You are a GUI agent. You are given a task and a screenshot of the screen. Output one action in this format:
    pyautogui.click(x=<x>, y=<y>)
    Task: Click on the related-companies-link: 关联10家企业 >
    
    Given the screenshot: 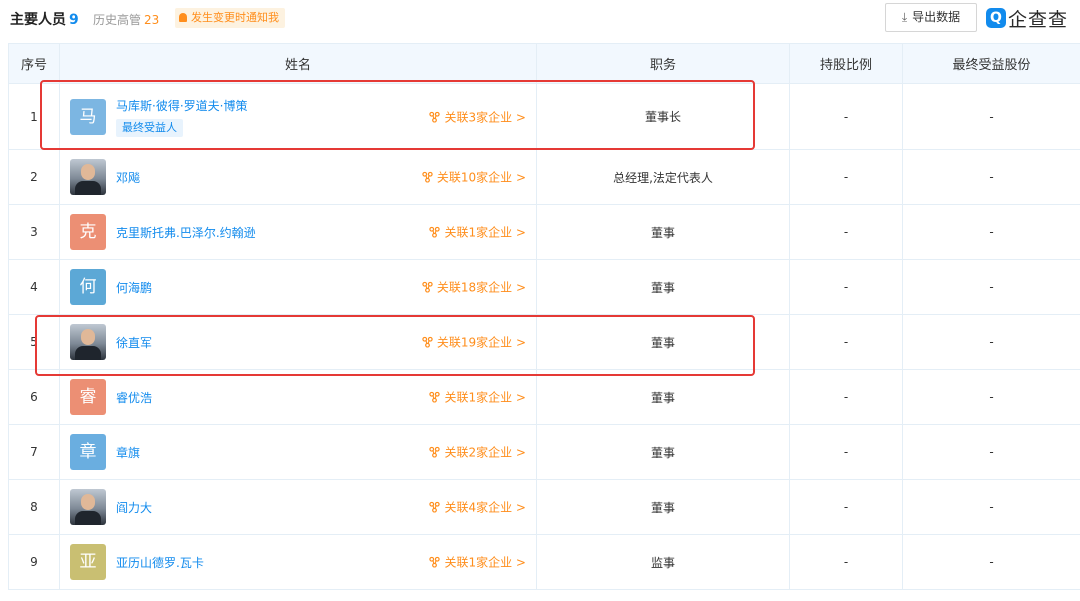 What is the action you would take?
    pyautogui.click(x=474, y=177)
    